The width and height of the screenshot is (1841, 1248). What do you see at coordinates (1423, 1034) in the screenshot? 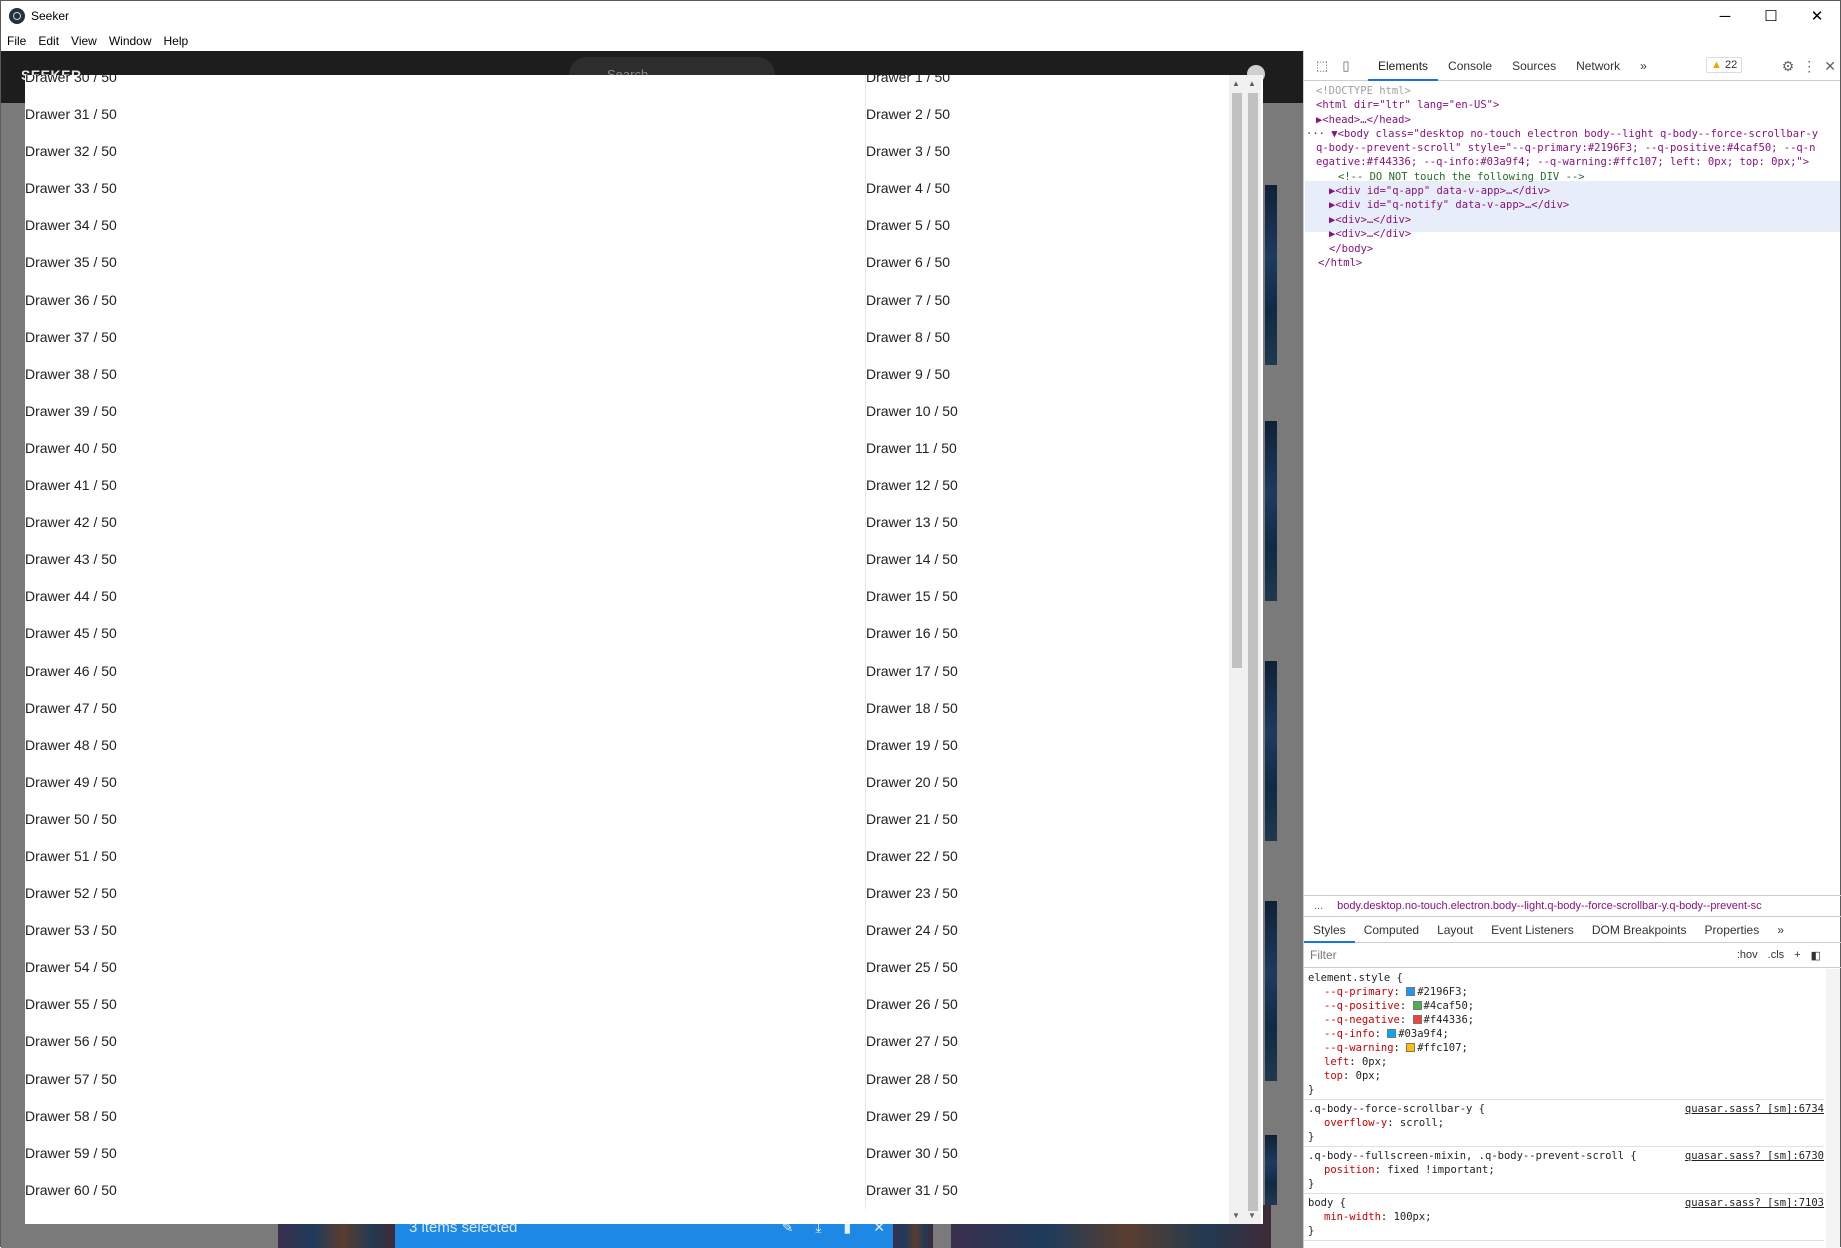
I see `css-property-value: #03a9f4;` at bounding box center [1423, 1034].